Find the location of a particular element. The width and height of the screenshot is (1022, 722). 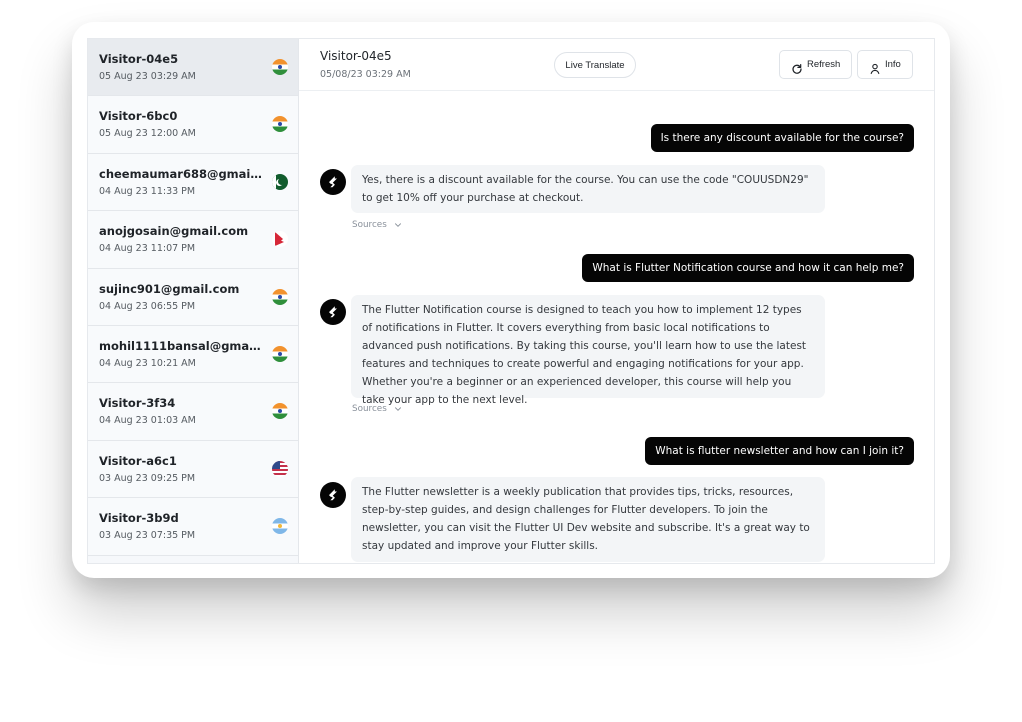

info-label: Info is located at coordinates (893, 64).